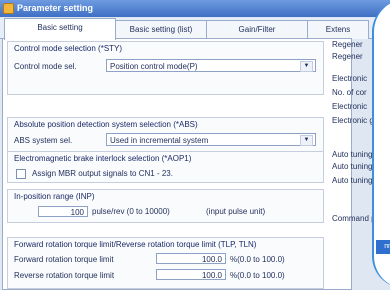  I want to click on abs-label: ABS system sel., so click(43, 140).